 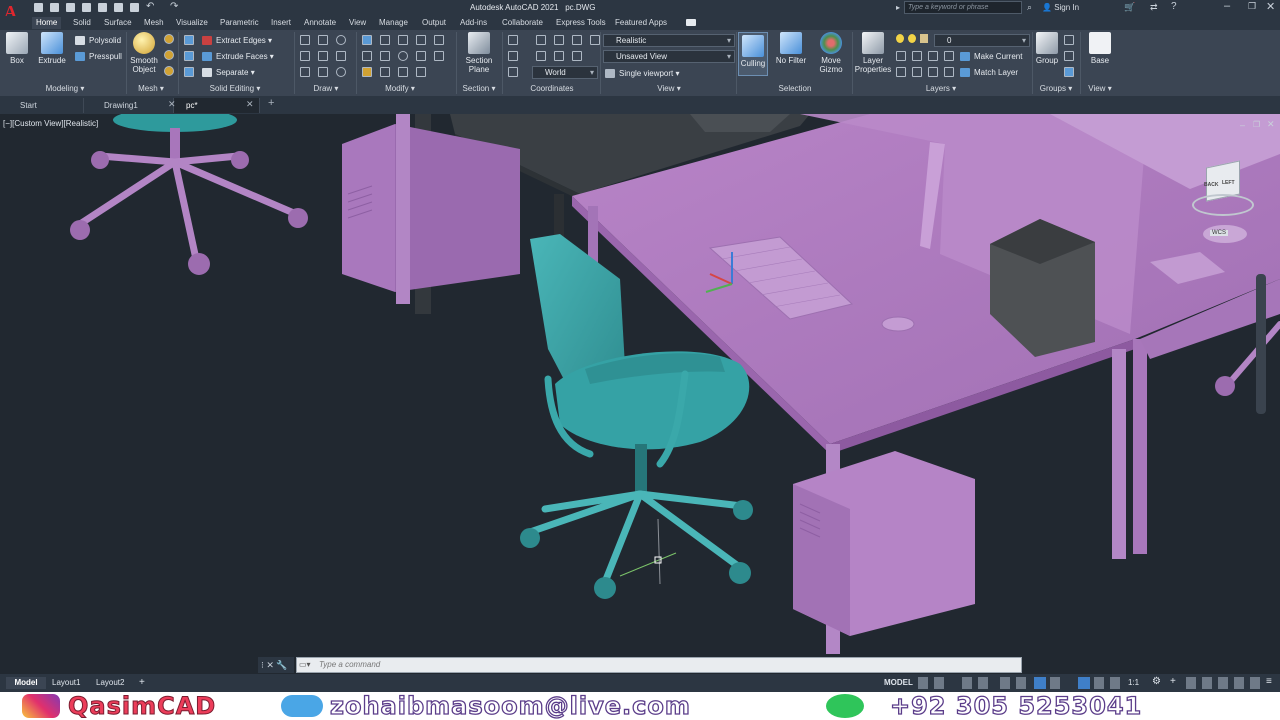 What do you see at coordinates (1029, 7) in the screenshot?
I see `search-icon: ⌕` at bounding box center [1029, 7].